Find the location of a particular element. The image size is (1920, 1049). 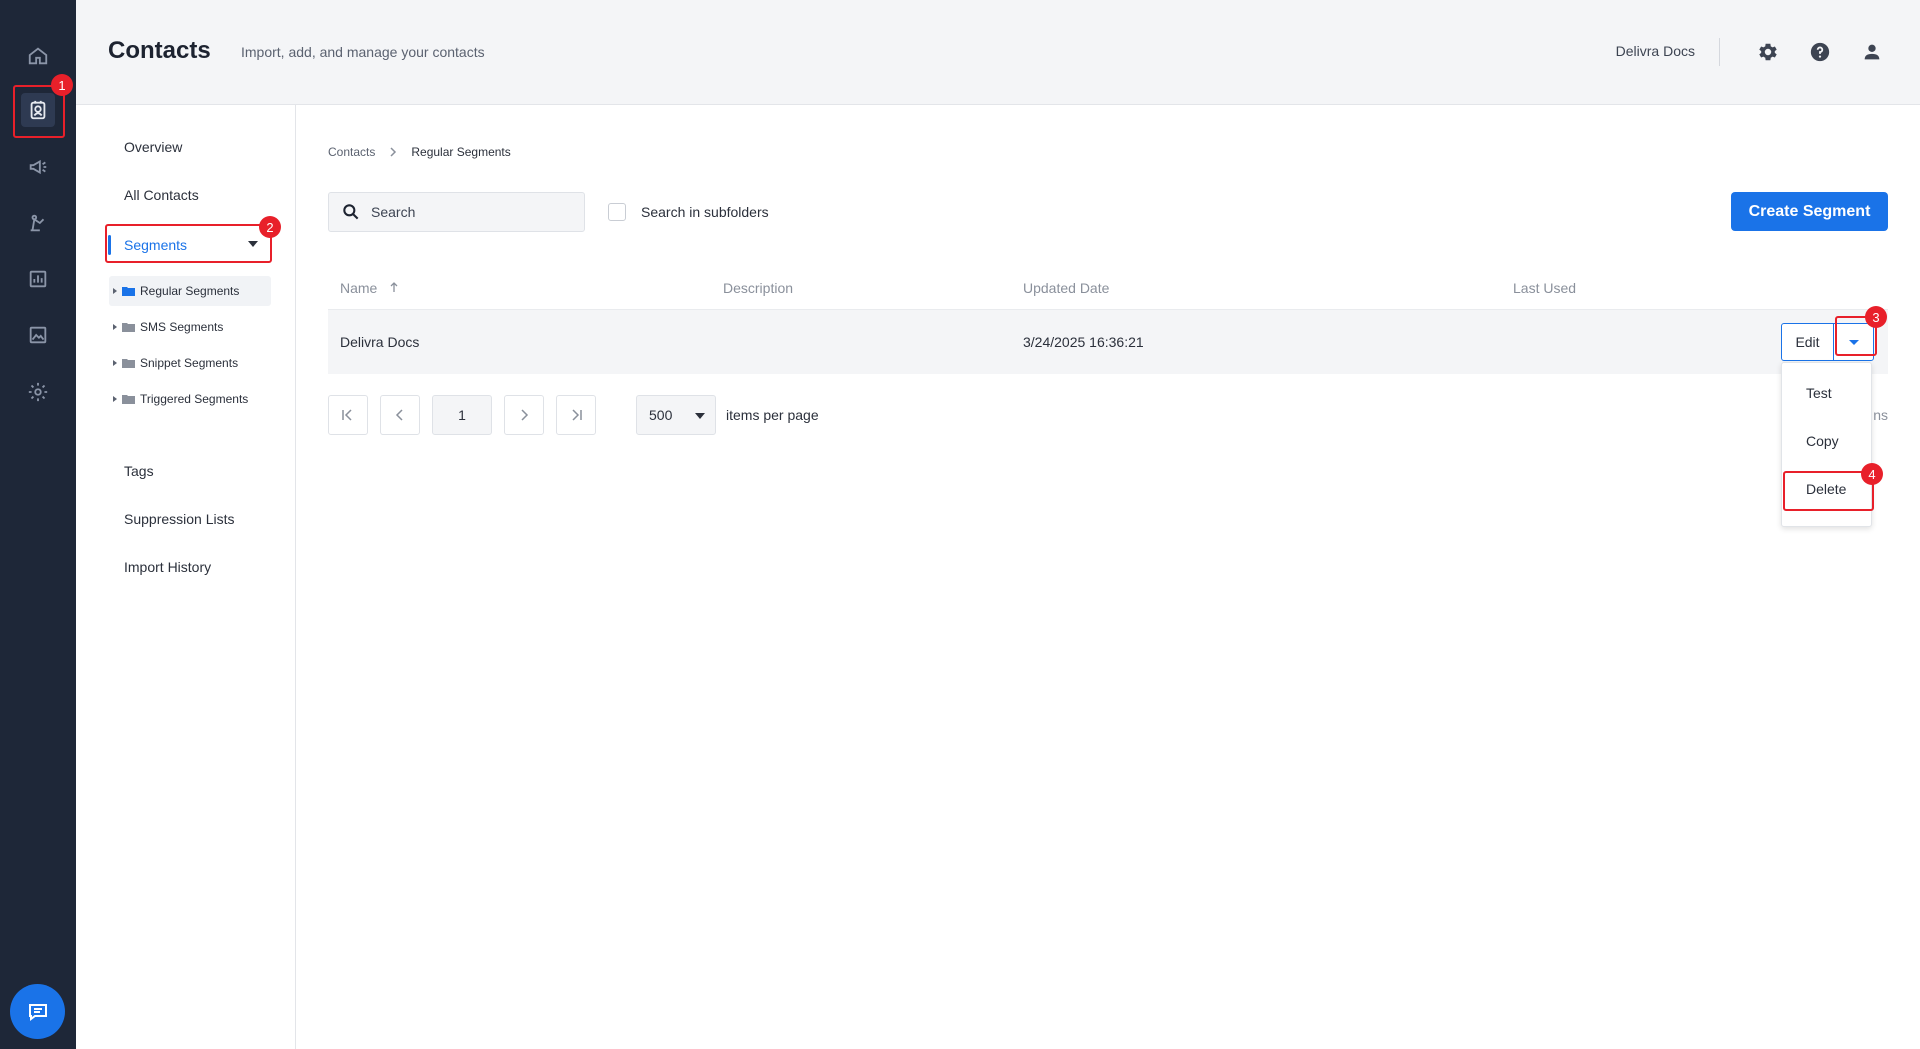

page-title: Contacts is located at coordinates (159, 50).